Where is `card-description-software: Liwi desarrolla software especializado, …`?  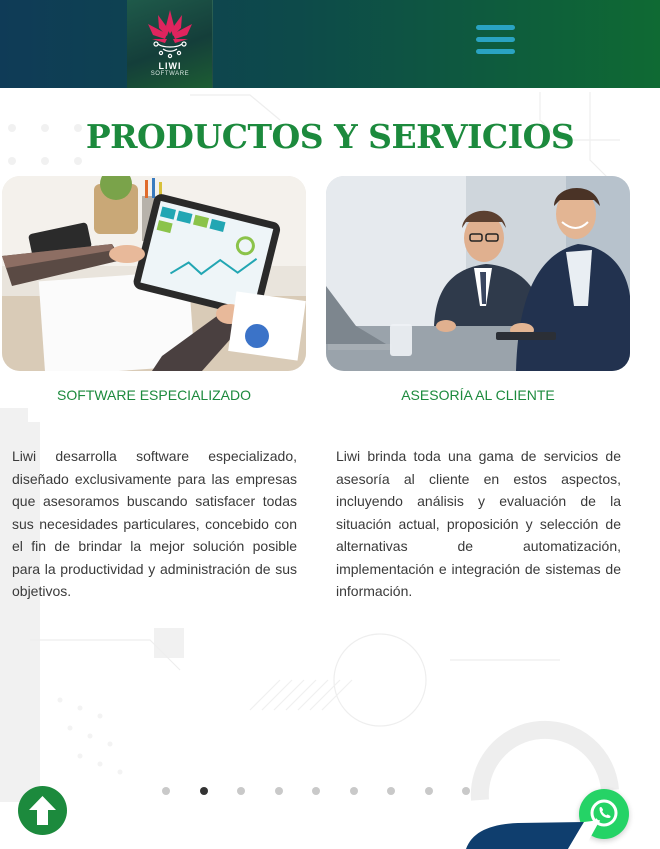
card-description-software: Liwi desarrolla software especializado, … is located at coordinates (154, 523).